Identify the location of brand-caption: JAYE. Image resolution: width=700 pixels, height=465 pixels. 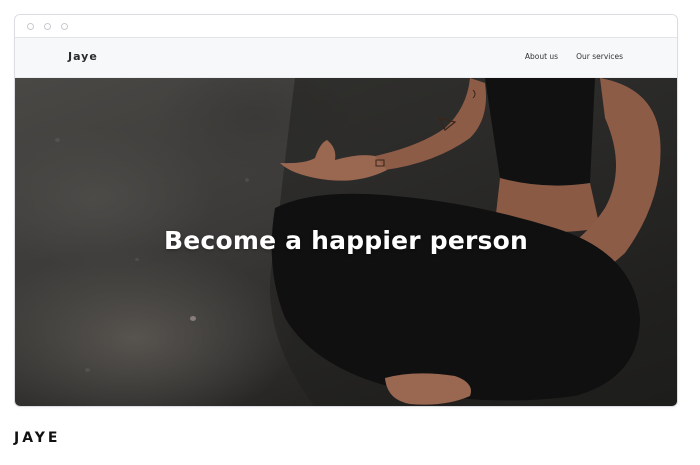
(37, 438).